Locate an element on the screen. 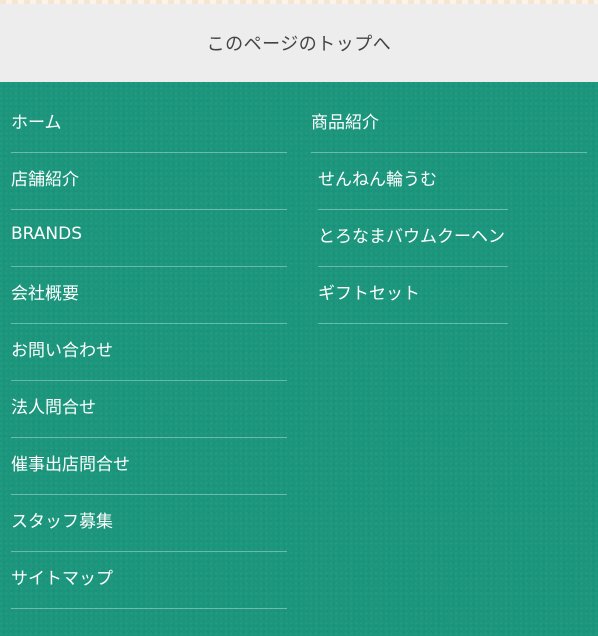 The image size is (598, 636). product-link-toronama-baumkuchen: とろなまバウムクーヘン is located at coordinates (413, 238).